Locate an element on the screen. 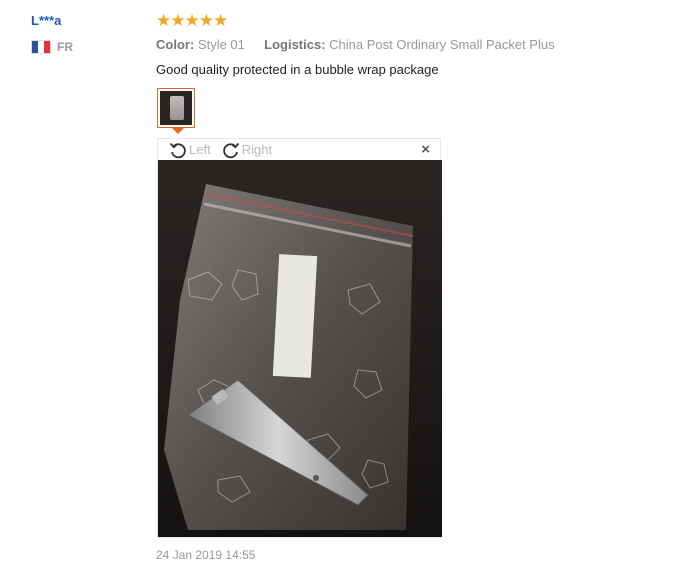 The width and height of the screenshot is (684, 570). rating-stars: ★★★★★ is located at coordinates (192, 20).